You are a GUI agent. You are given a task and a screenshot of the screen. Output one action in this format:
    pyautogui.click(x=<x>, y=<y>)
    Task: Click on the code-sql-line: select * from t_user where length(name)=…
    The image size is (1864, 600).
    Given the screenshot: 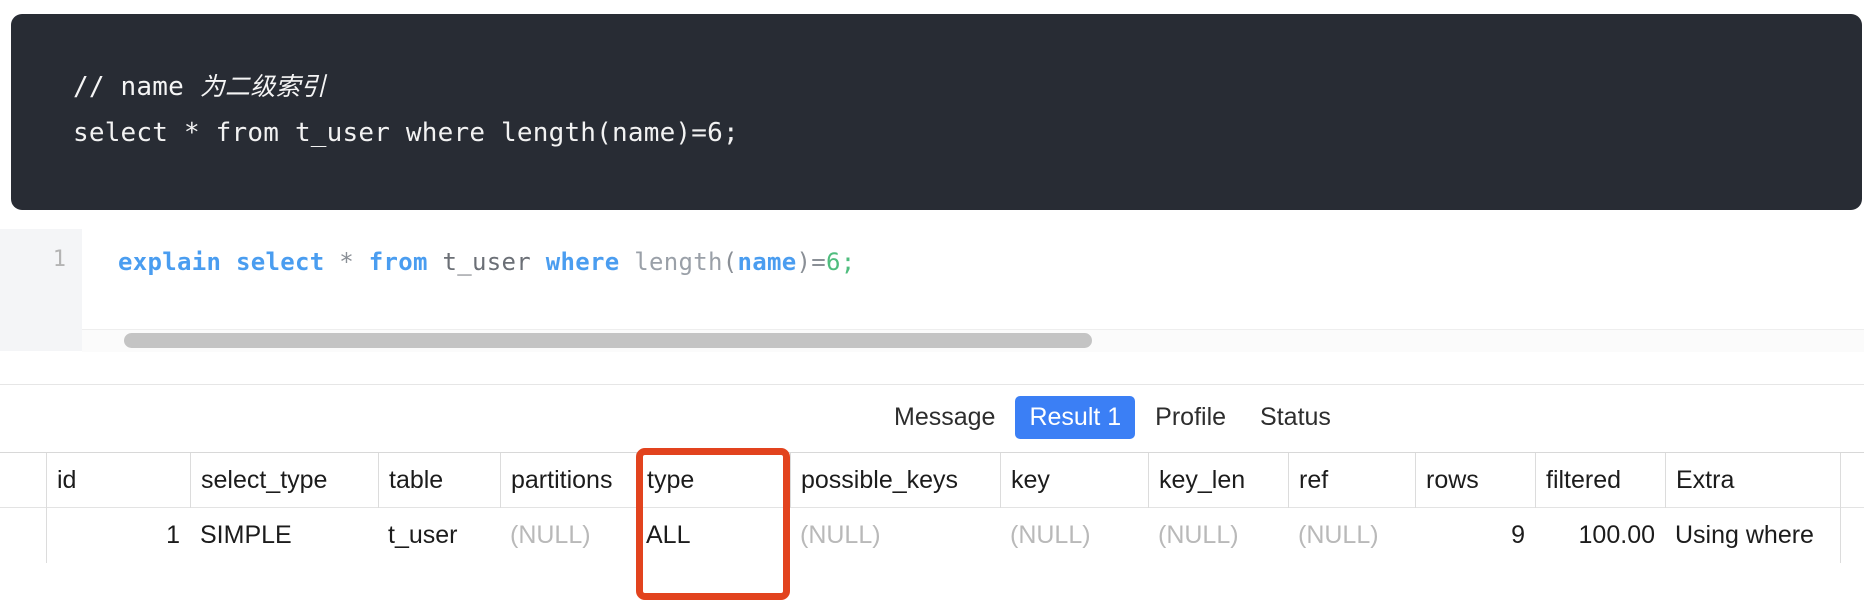 What is the action you would take?
    pyautogui.click(x=406, y=133)
    